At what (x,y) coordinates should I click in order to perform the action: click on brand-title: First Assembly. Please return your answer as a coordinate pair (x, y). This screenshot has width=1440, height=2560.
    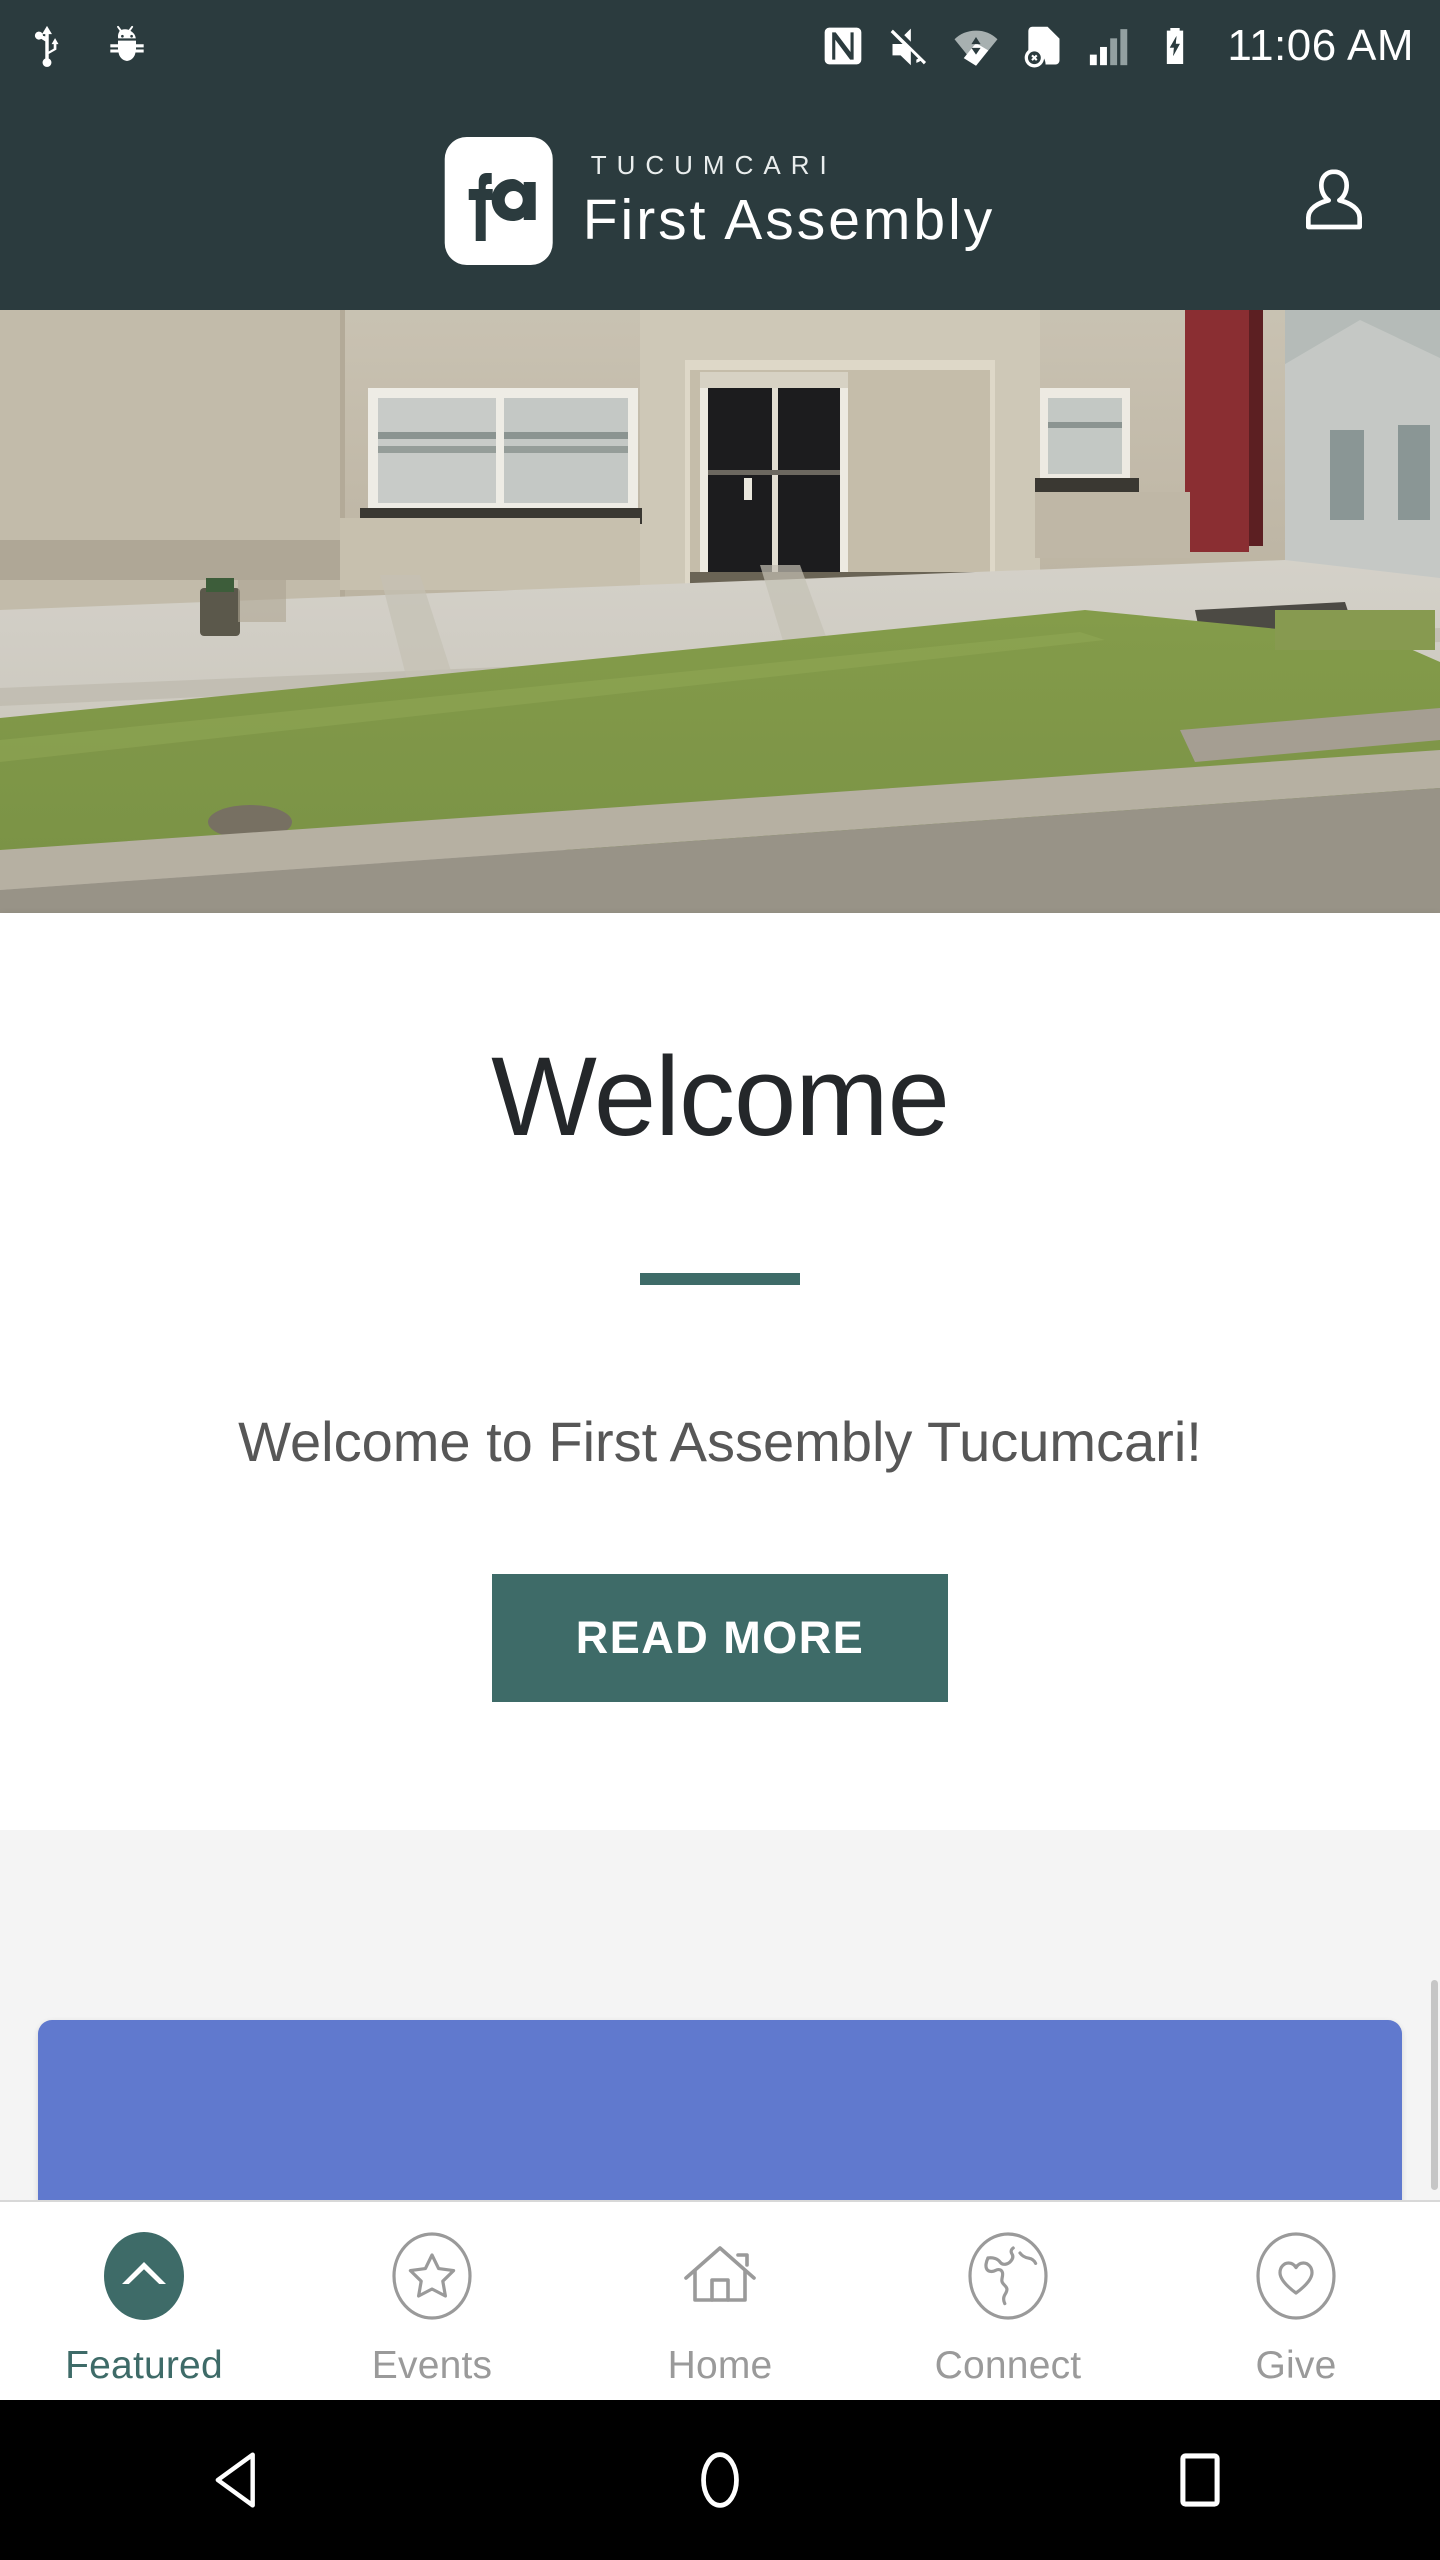
    Looking at the image, I should click on (789, 219).